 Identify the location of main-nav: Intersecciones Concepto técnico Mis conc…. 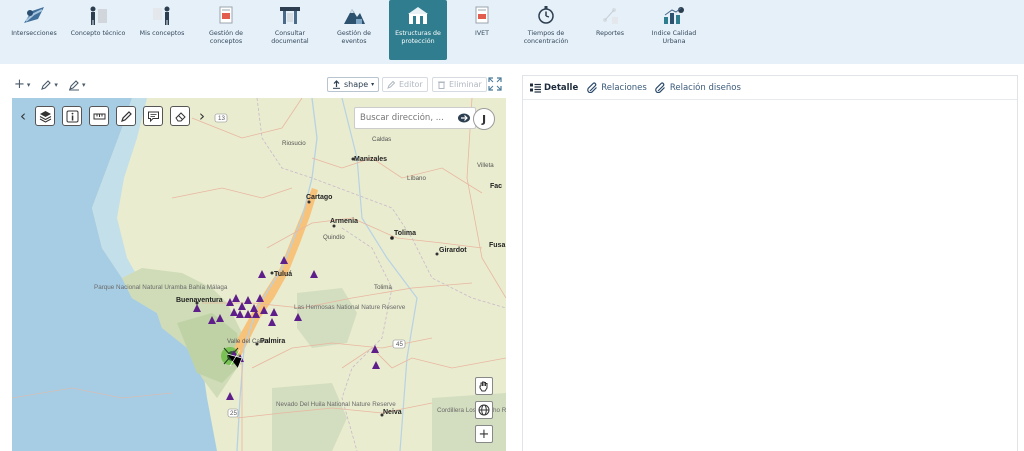
(512, 32).